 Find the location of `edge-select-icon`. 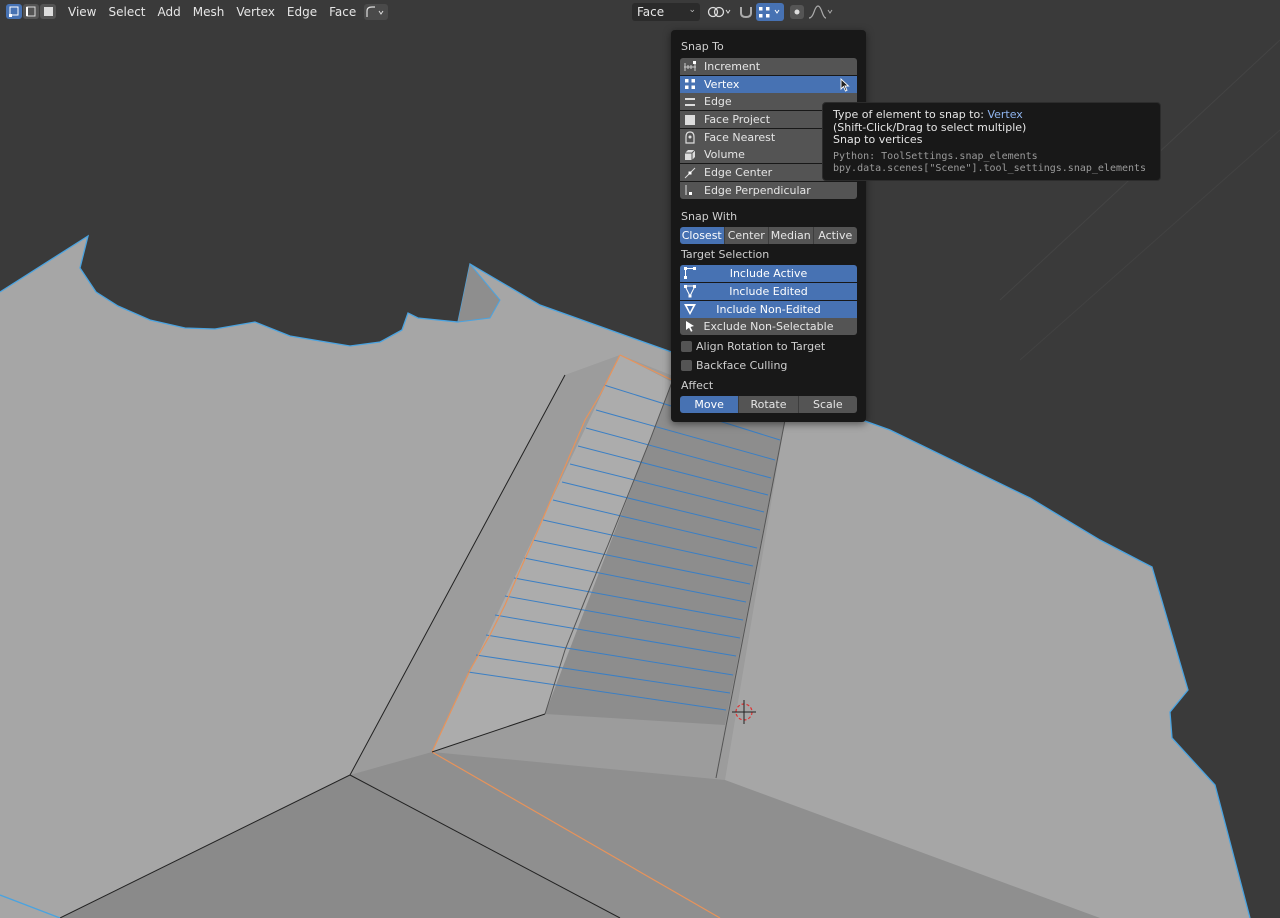

edge-select-icon is located at coordinates (30, 11).